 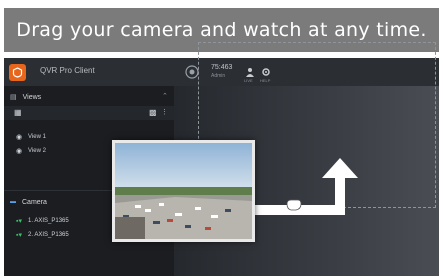 I want to click on cursor-hand-icon, so click(x=293, y=204).